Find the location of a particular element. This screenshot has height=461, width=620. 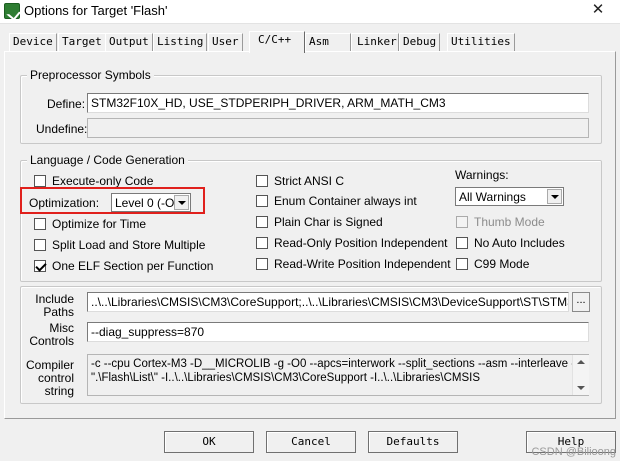

tab-listing: Listing is located at coordinates (180, 42).